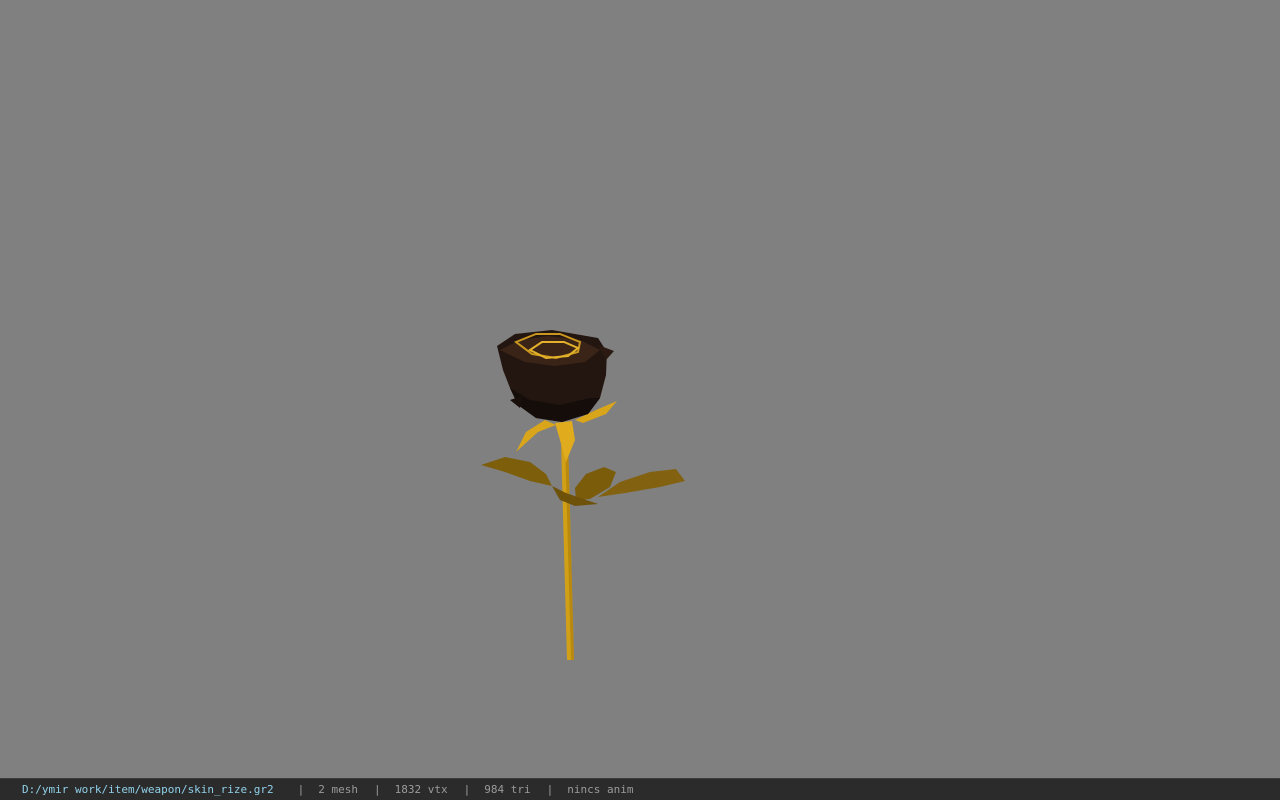 Image resolution: width=1280 pixels, height=800 pixels. I want to click on sepal-center, so click(565, 441).